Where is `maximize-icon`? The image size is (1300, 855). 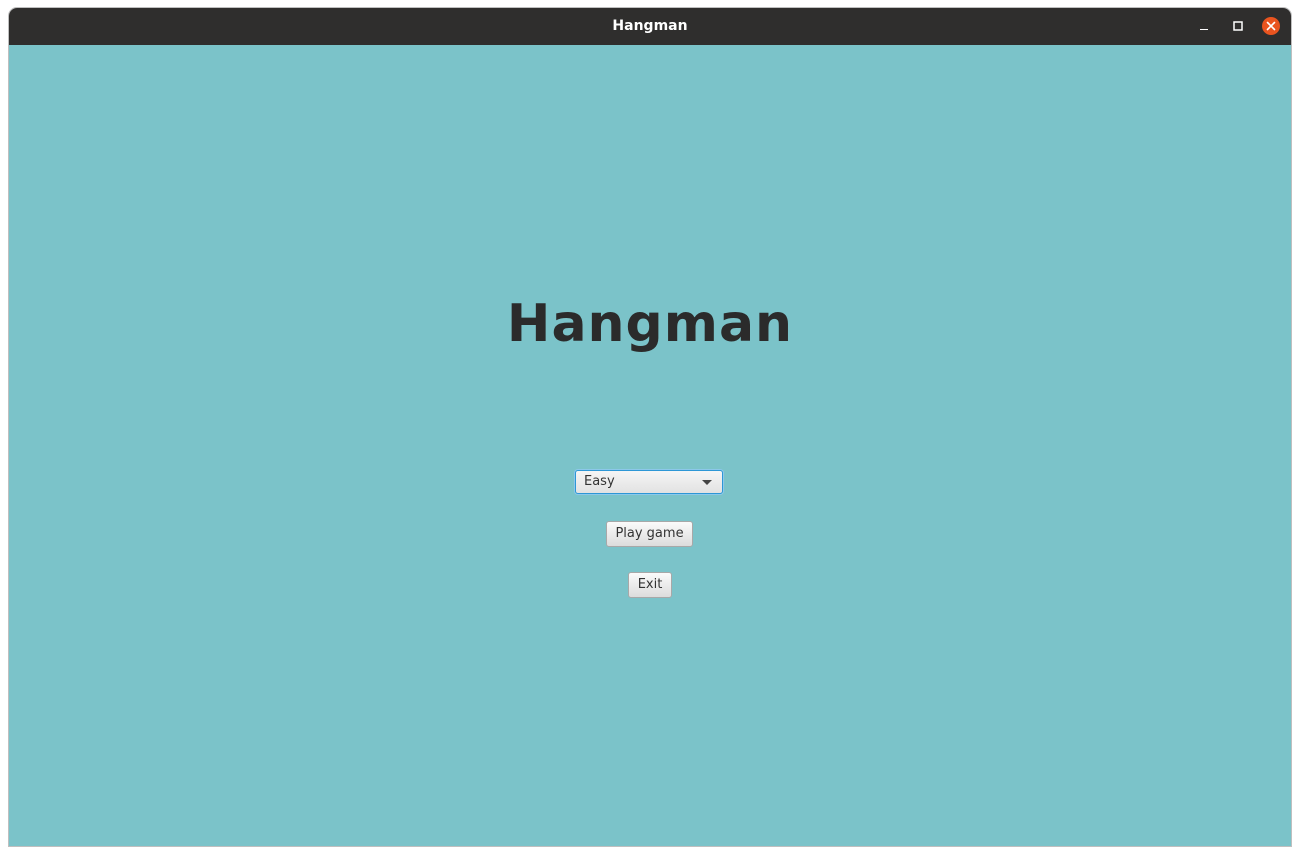
maximize-icon is located at coordinates (1238, 26).